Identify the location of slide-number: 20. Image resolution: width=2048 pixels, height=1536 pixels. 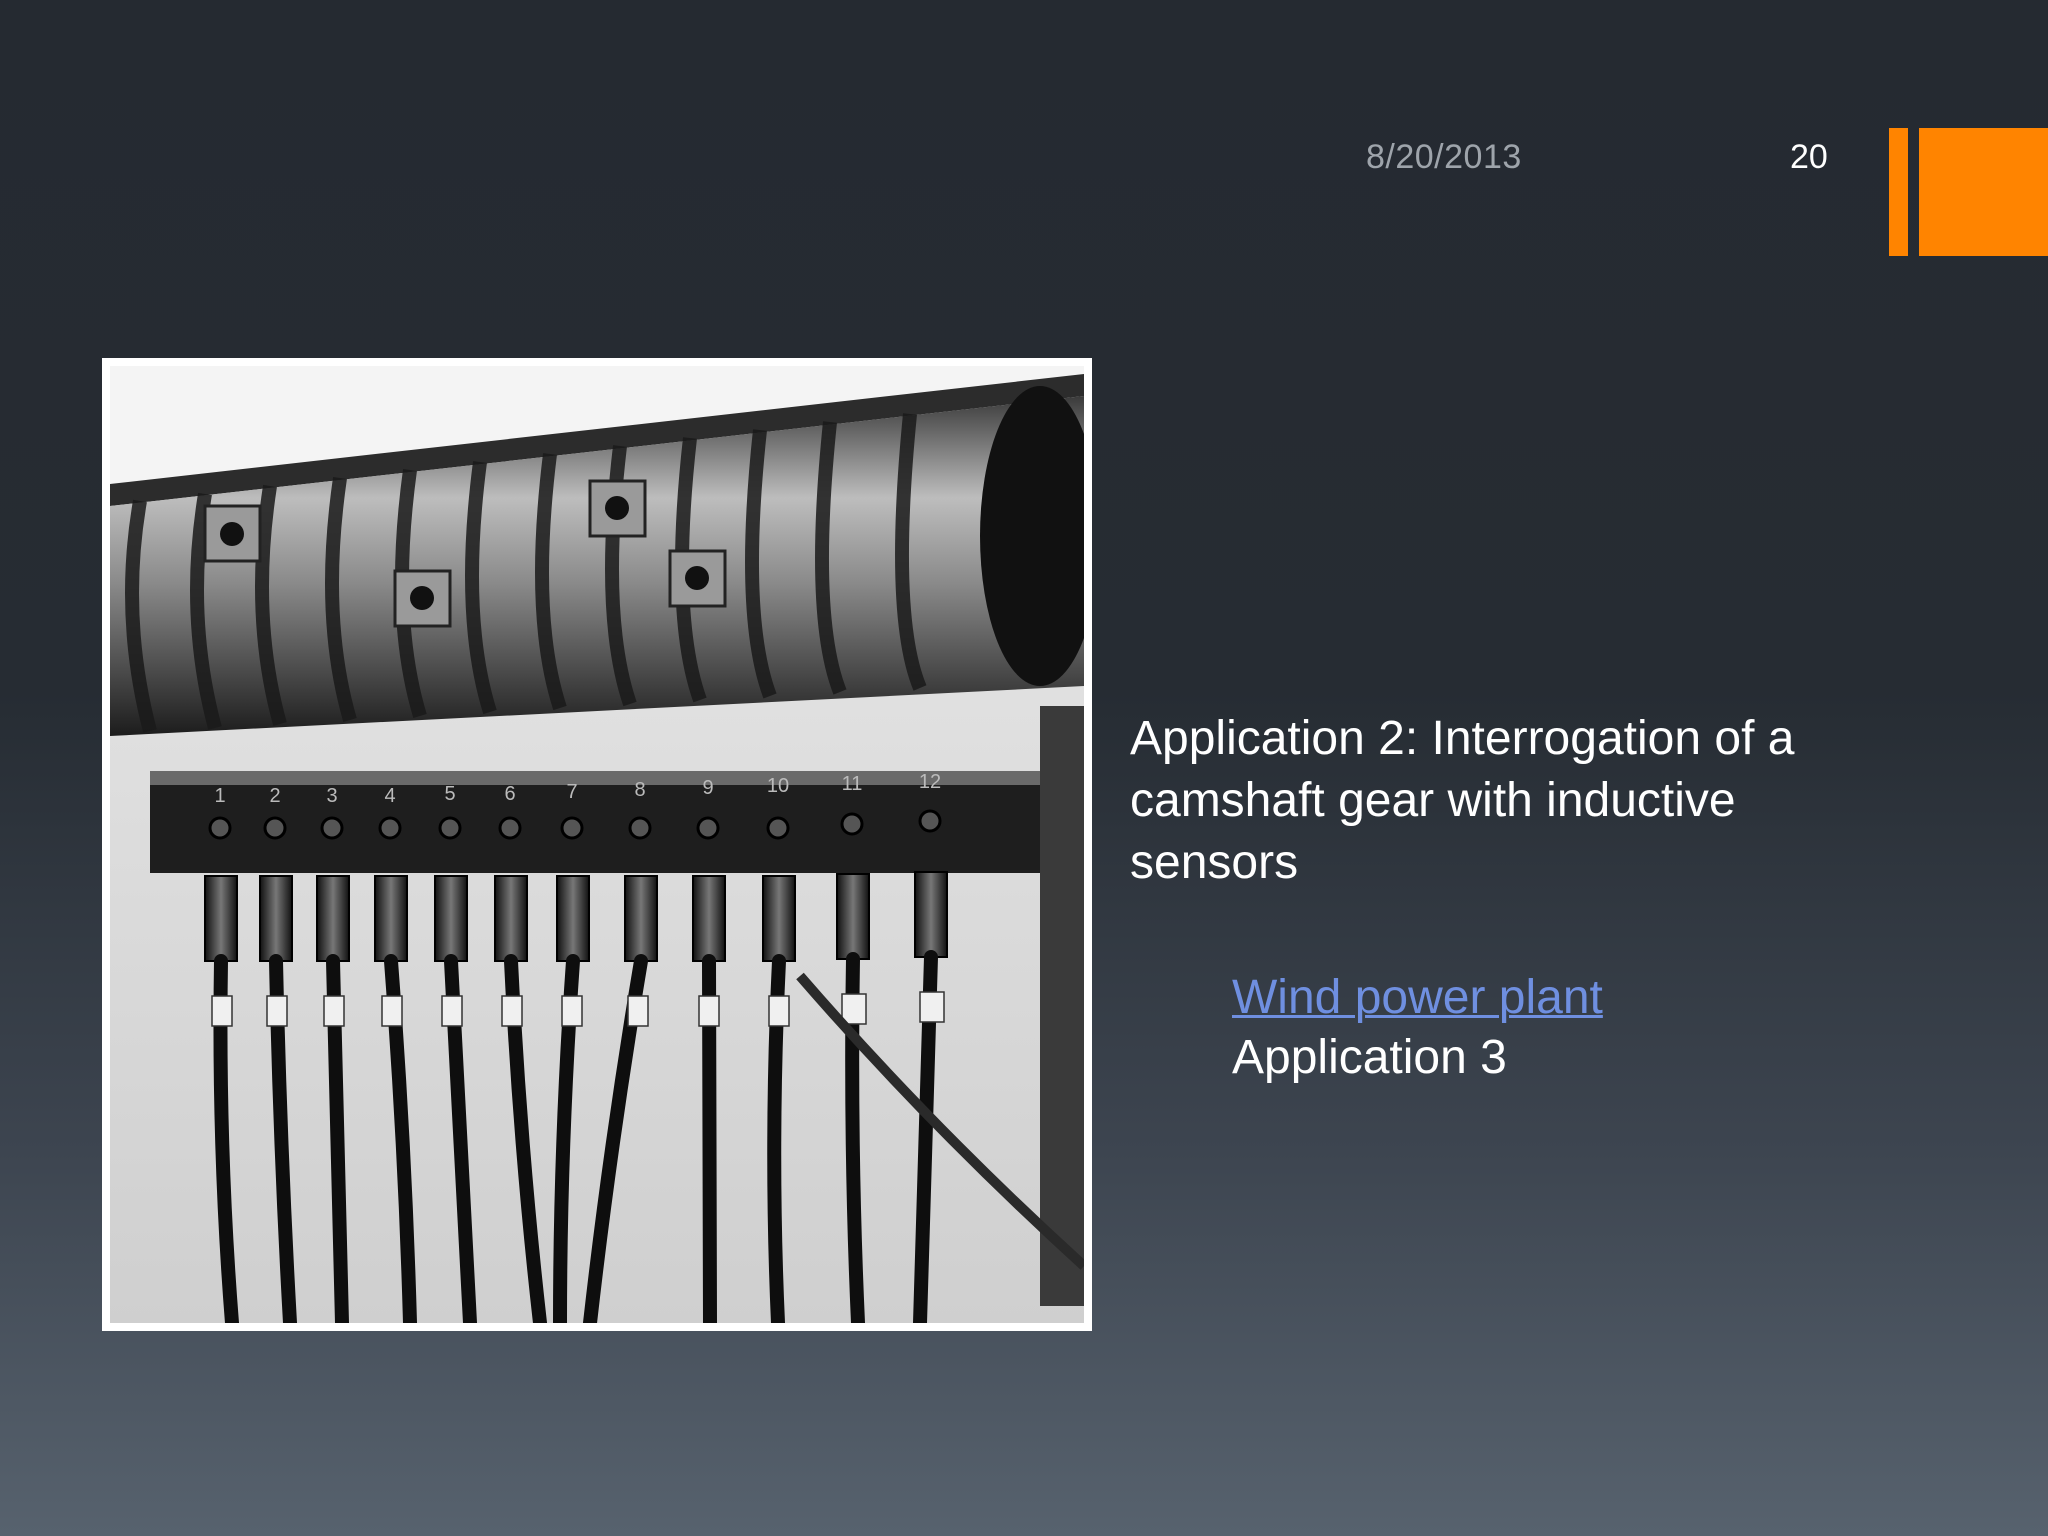
(1809, 157).